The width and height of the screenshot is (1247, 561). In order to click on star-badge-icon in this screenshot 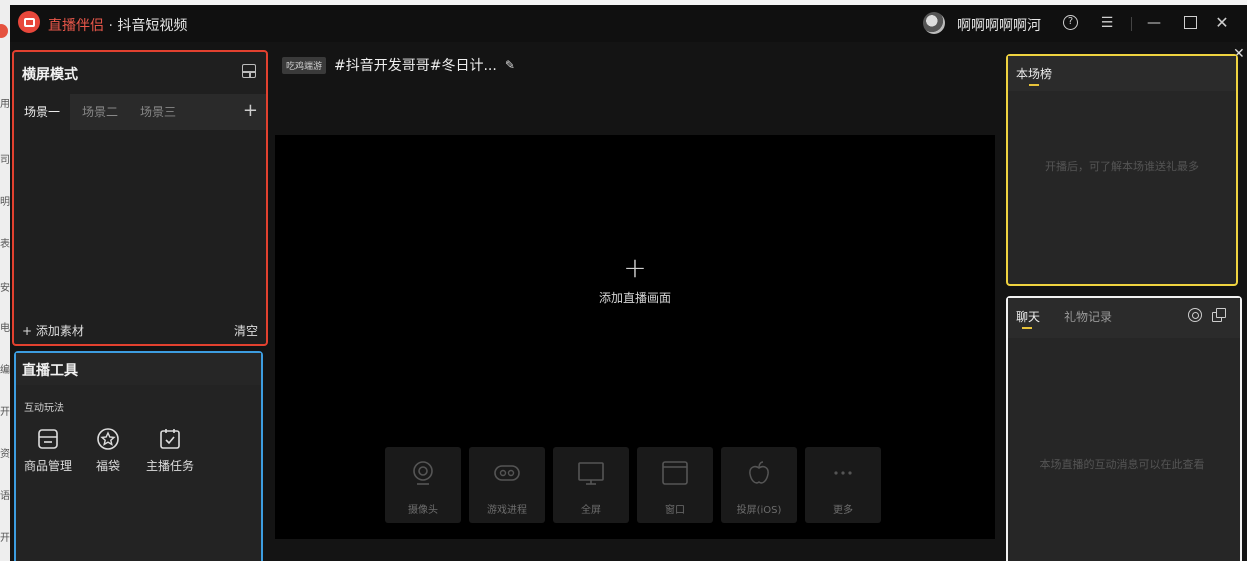, I will do `click(108, 439)`.